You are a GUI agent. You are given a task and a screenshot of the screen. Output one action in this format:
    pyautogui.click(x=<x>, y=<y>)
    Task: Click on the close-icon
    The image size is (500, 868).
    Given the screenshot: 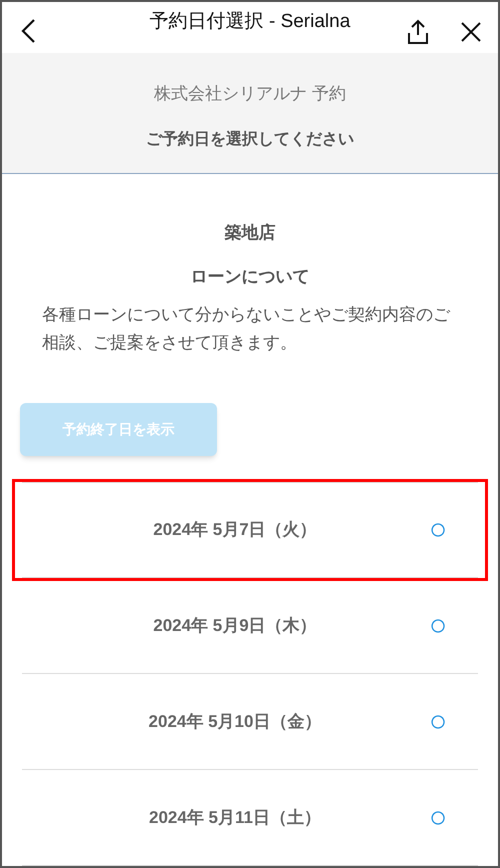 What is the action you would take?
    pyautogui.click(x=471, y=32)
    